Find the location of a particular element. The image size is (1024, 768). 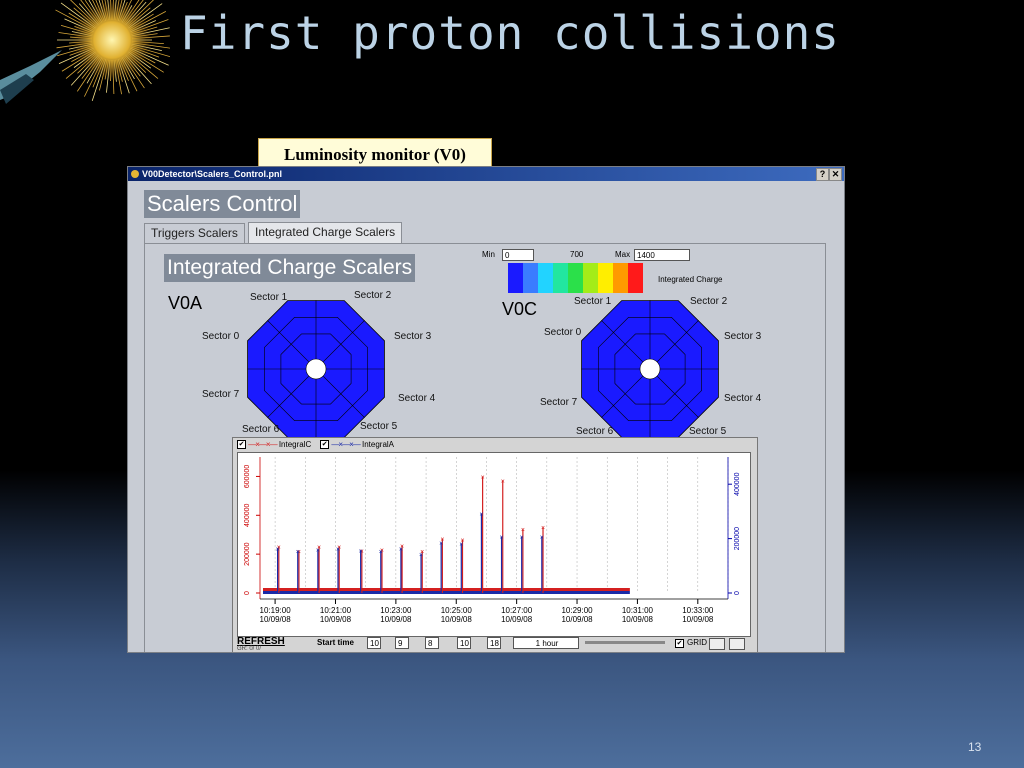

color-scale-bar is located at coordinates (575, 278).